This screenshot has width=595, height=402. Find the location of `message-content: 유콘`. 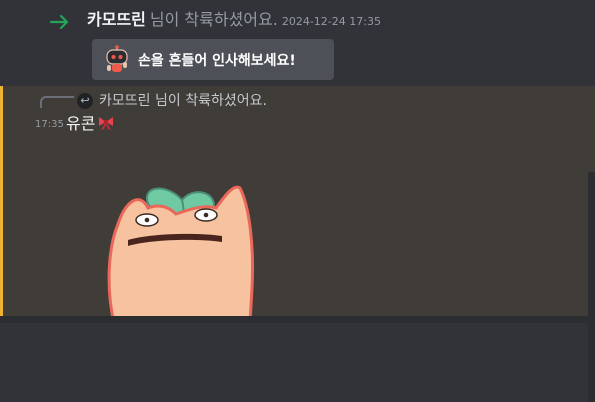

message-content: 유콘 is located at coordinates (90, 124).